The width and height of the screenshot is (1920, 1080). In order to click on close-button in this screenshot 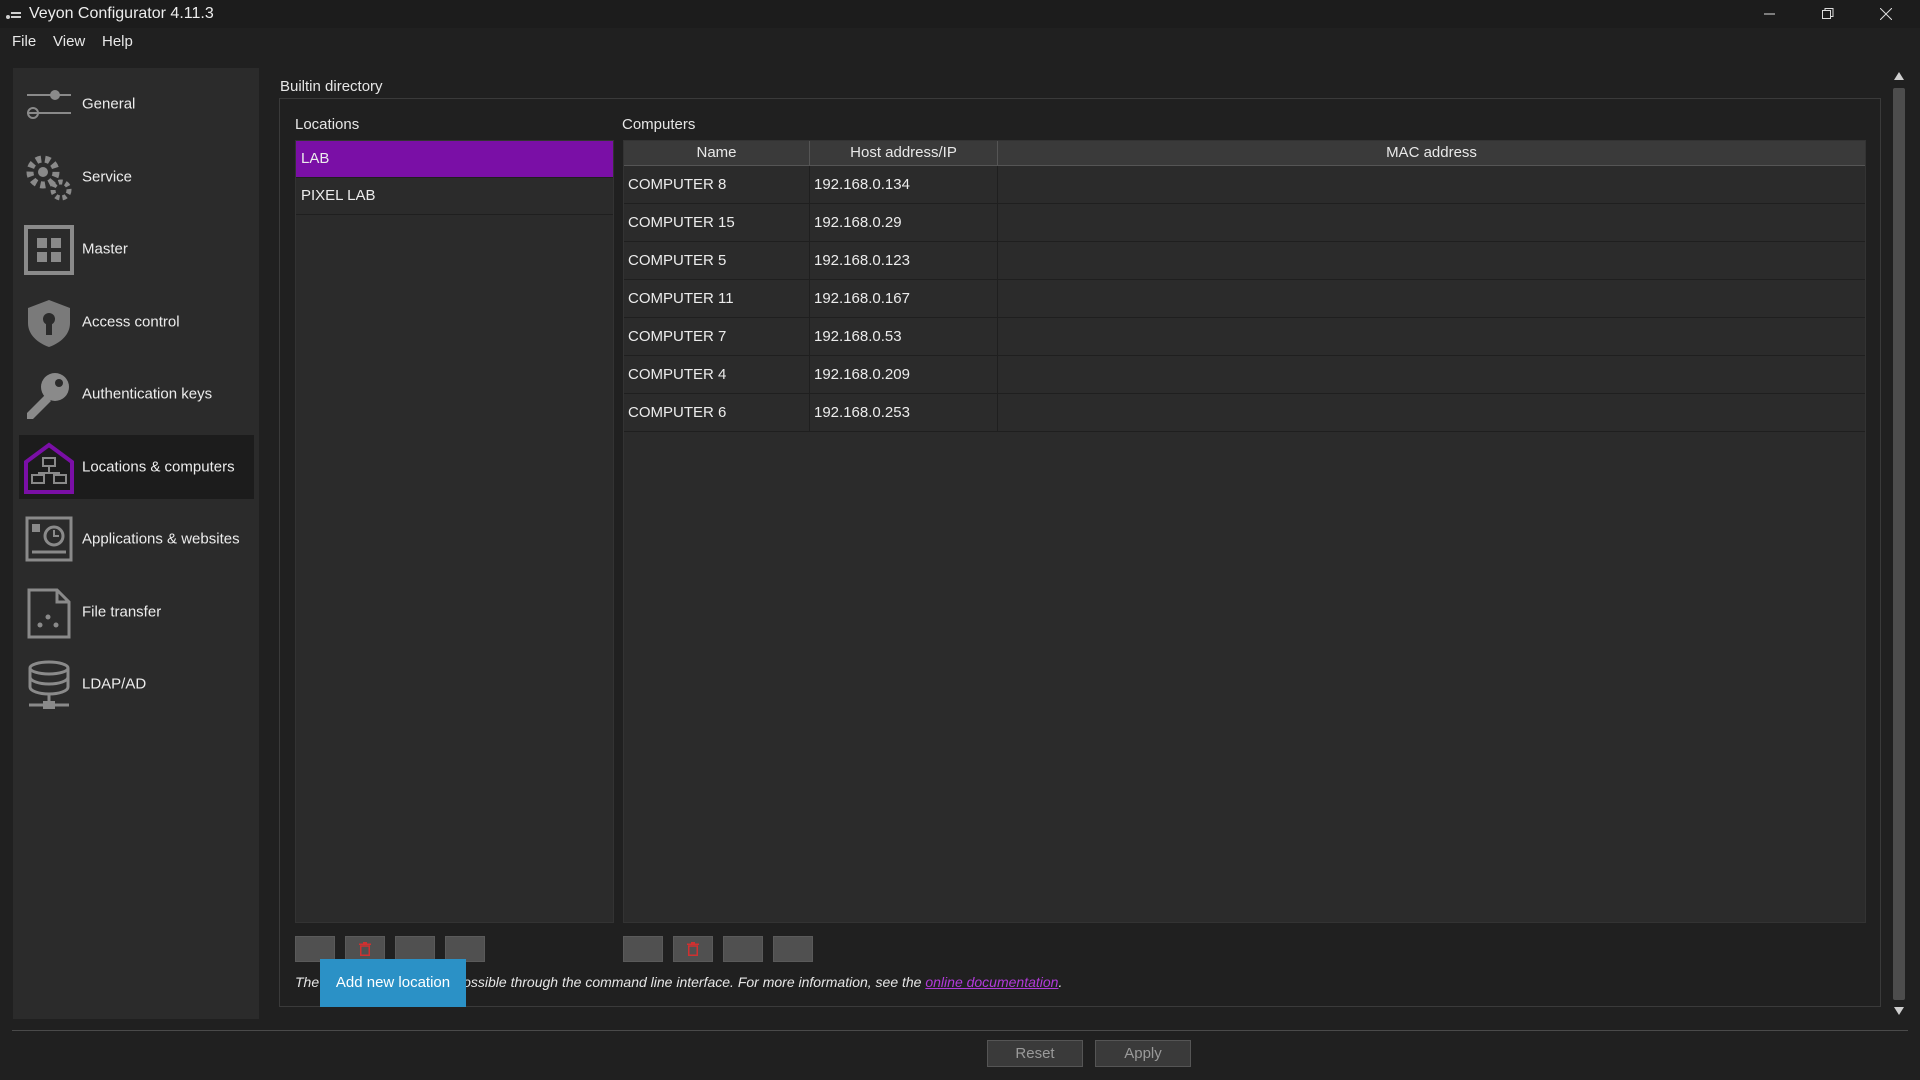, I will do `click(1886, 14)`.